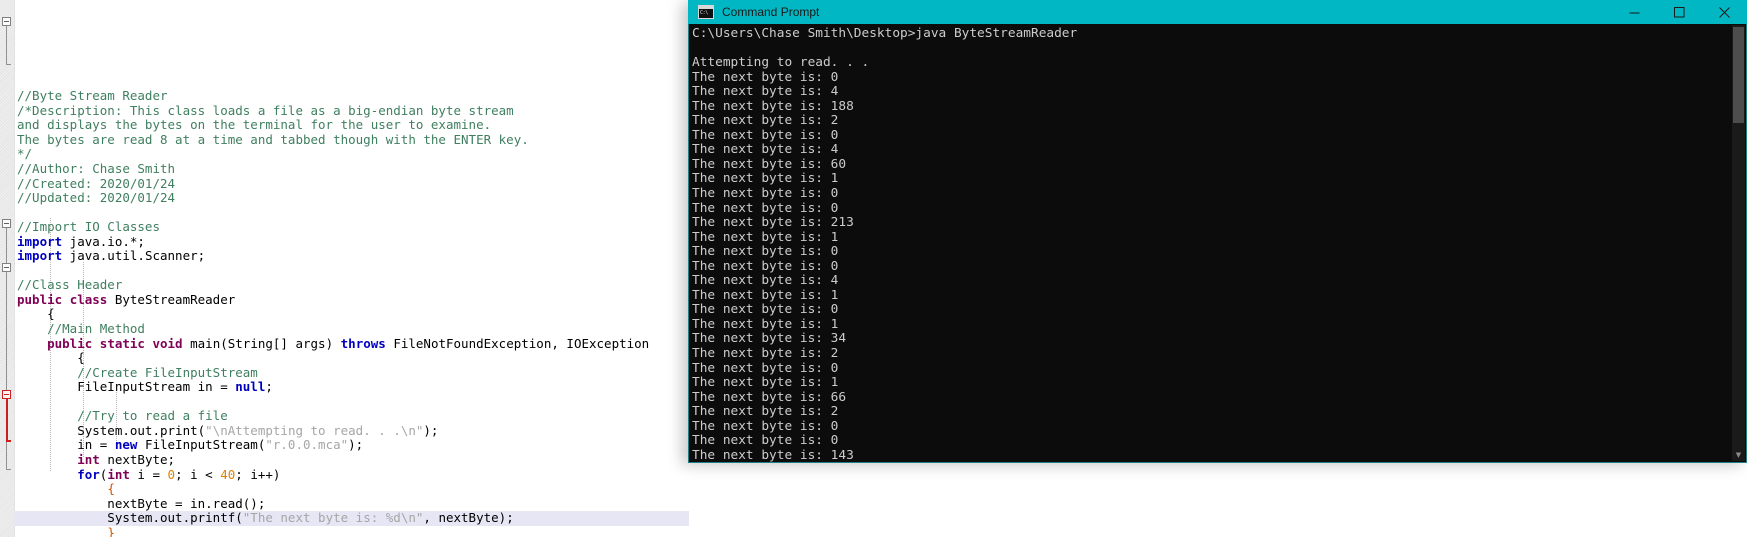 The height and width of the screenshot is (537, 1747). I want to click on code-line: //Author: Chase Smith, so click(351, 169).